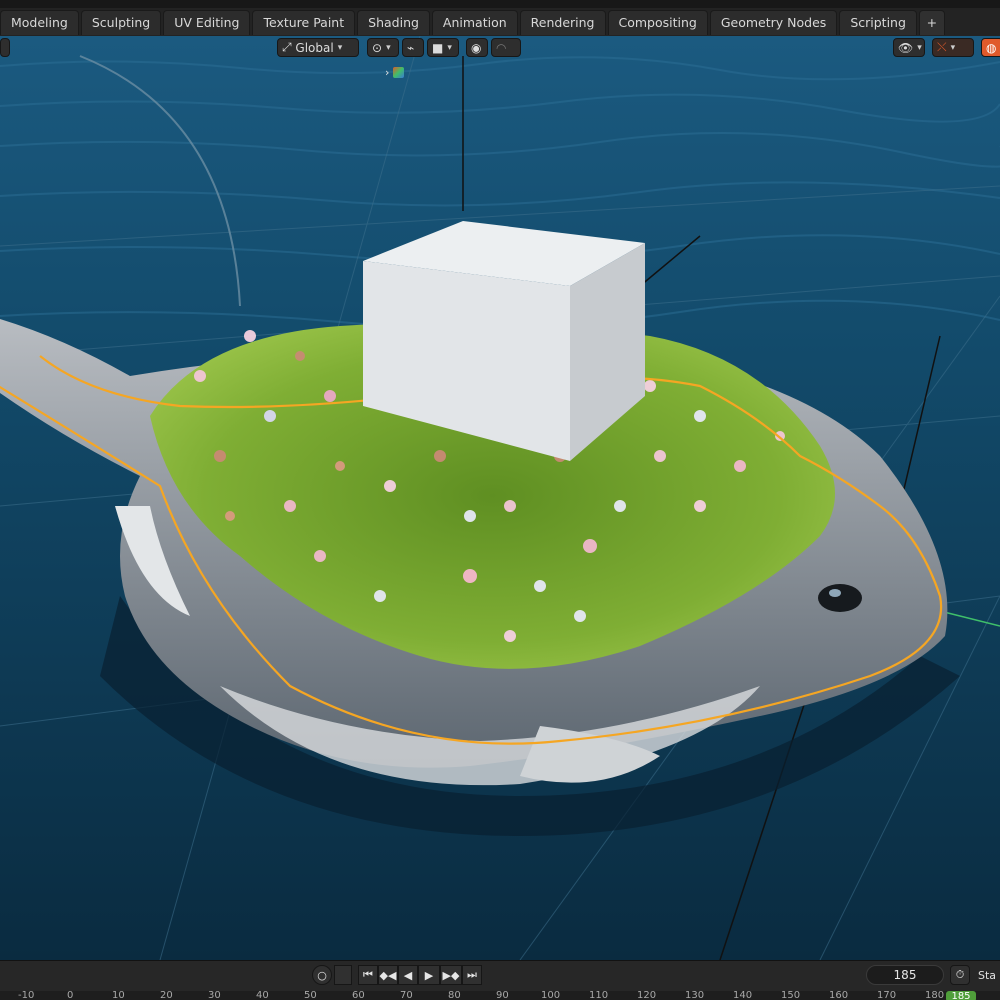  I want to click on ruler-tick: 50, so click(310, 995).